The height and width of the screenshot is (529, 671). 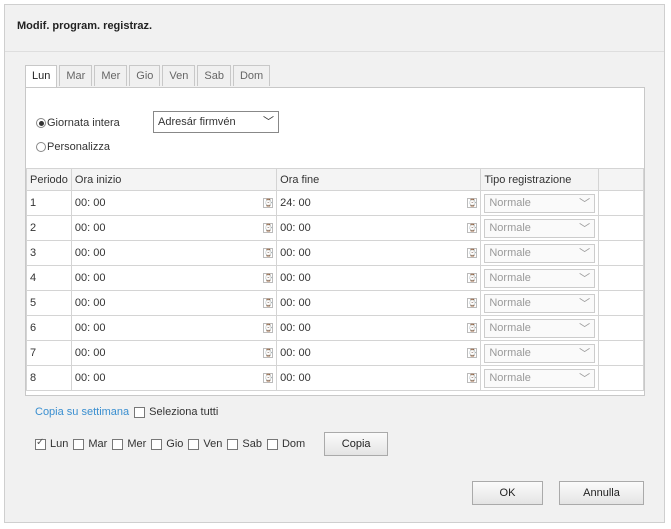 What do you see at coordinates (90, 444) in the screenshot?
I see `copy-day-mar: Mar` at bounding box center [90, 444].